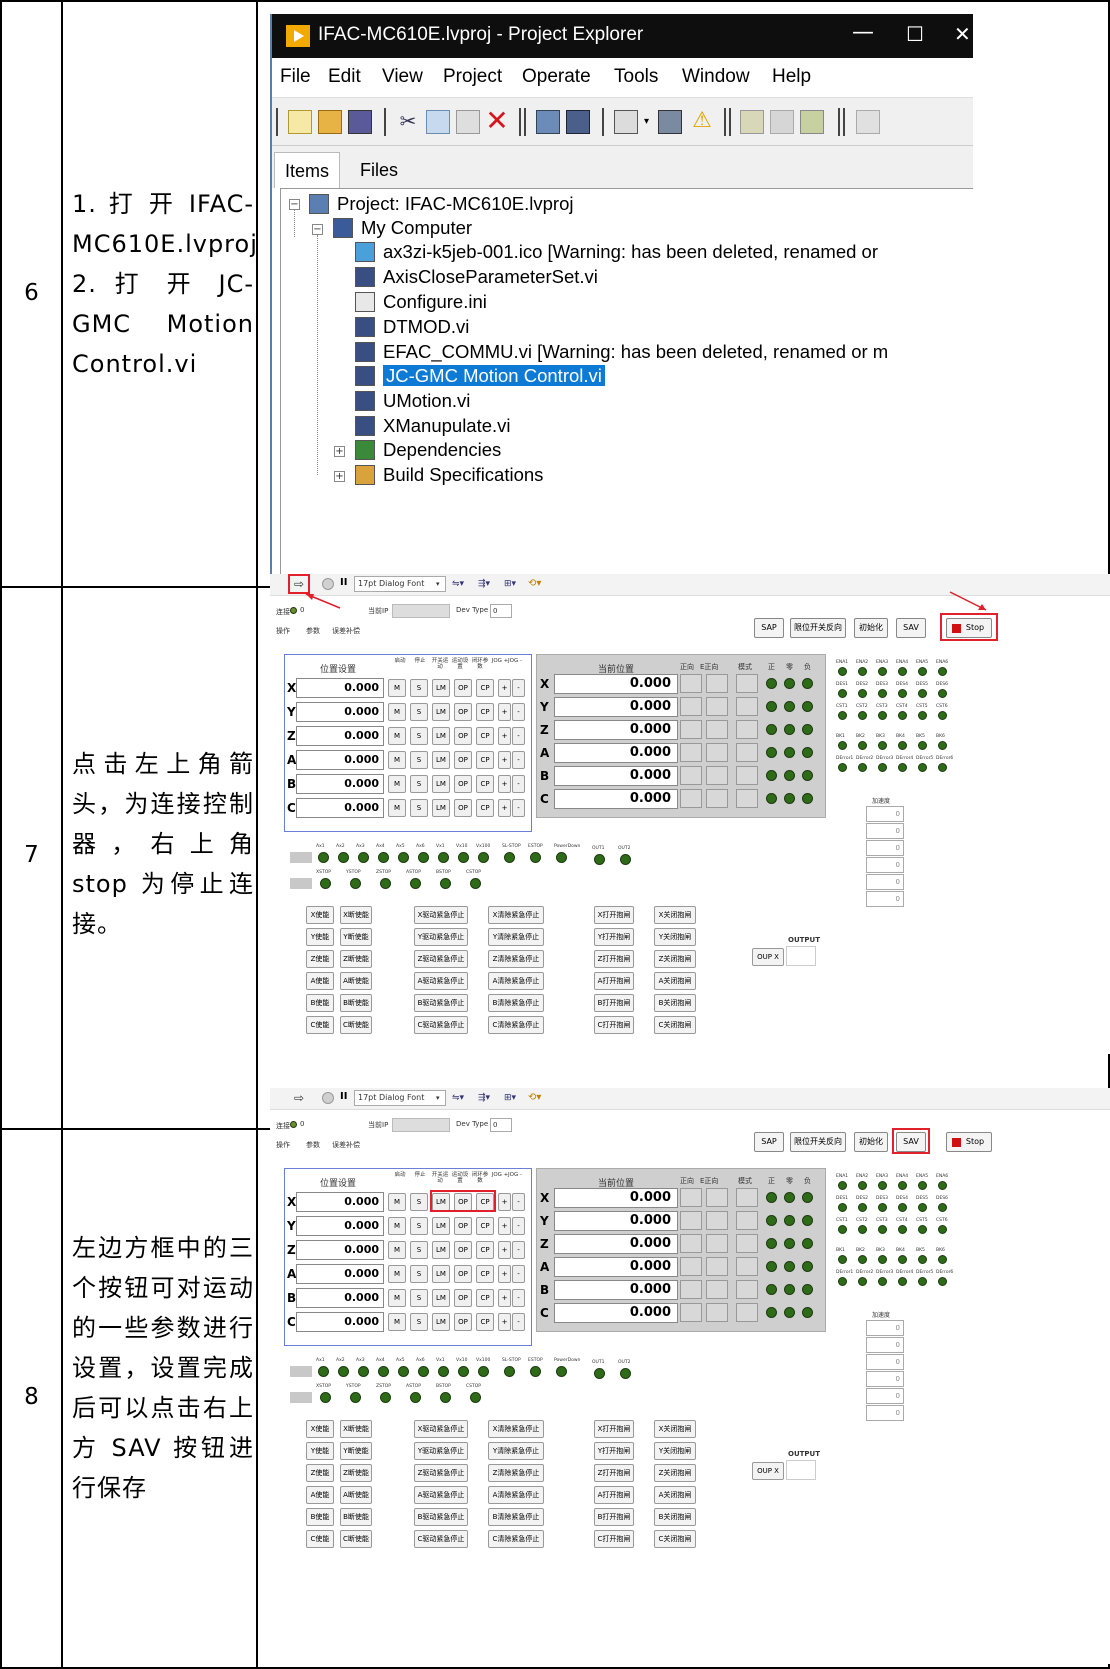 Image resolution: width=1110 pixels, height=1669 pixels. I want to click on paste-icon, so click(468, 122).